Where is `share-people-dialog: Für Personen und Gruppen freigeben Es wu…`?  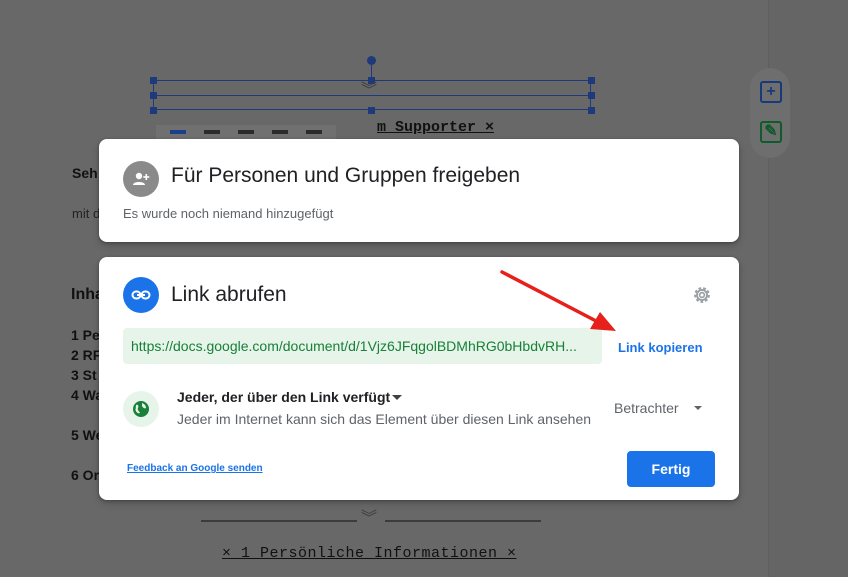
share-people-dialog: Für Personen und Gruppen freigeben Es wu… is located at coordinates (419, 190).